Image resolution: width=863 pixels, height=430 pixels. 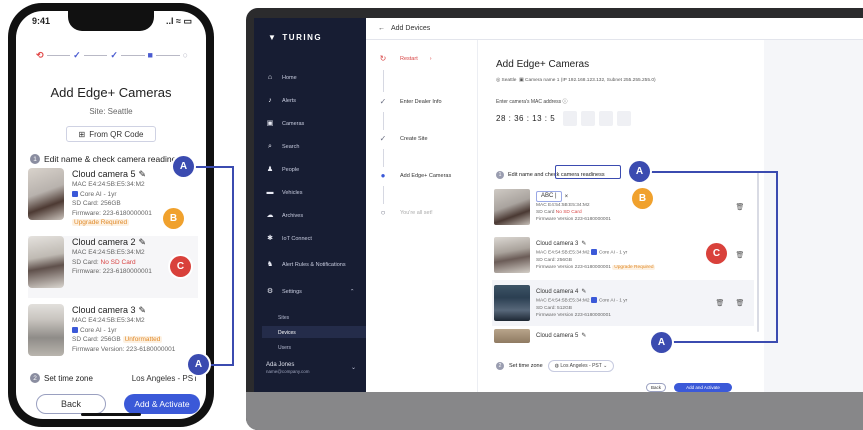 I want to click on sidebar-subitem-devices: Devices, so click(x=287, y=333).